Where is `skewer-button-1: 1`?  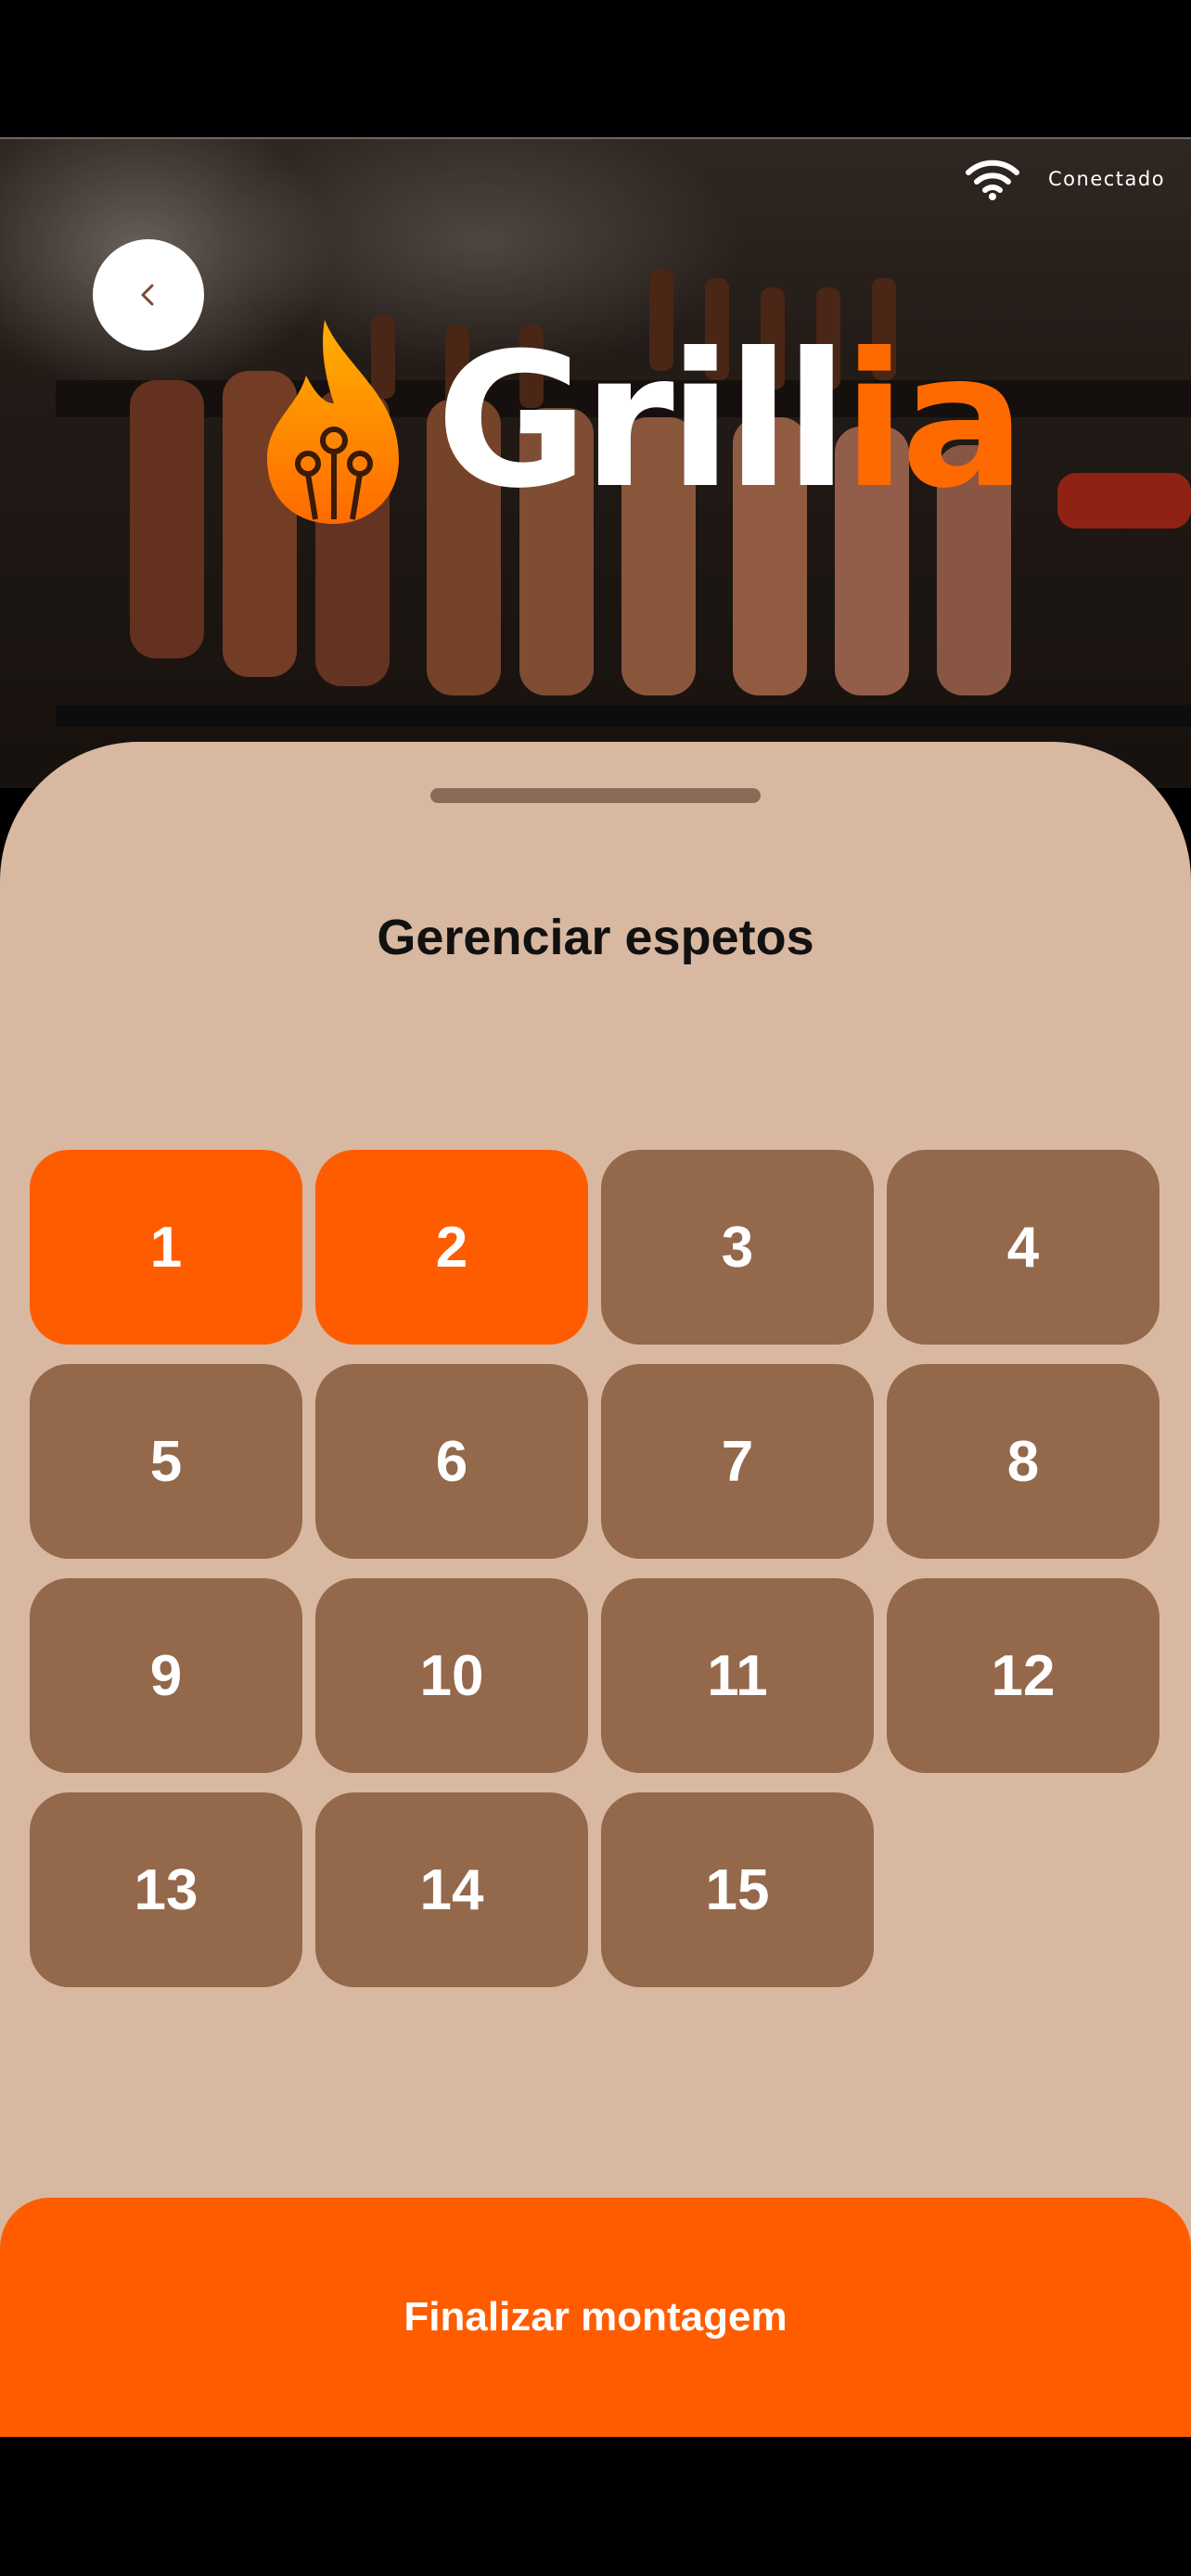
skewer-button-1: 1 is located at coordinates (166, 1247).